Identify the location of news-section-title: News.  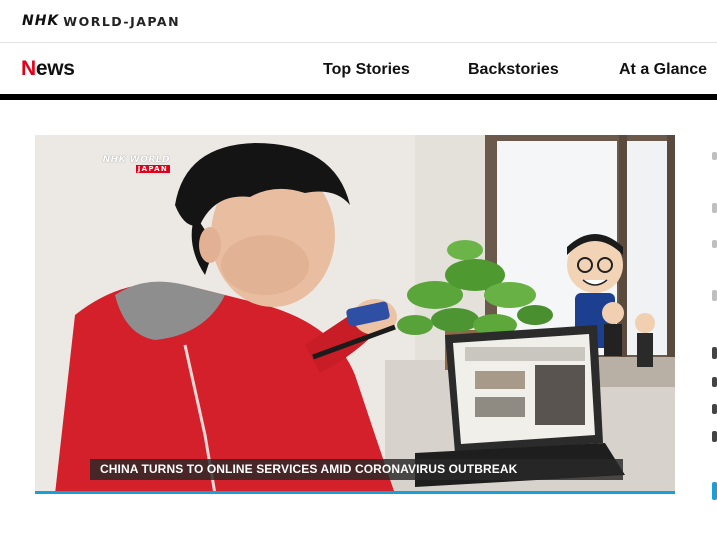
(48, 69).